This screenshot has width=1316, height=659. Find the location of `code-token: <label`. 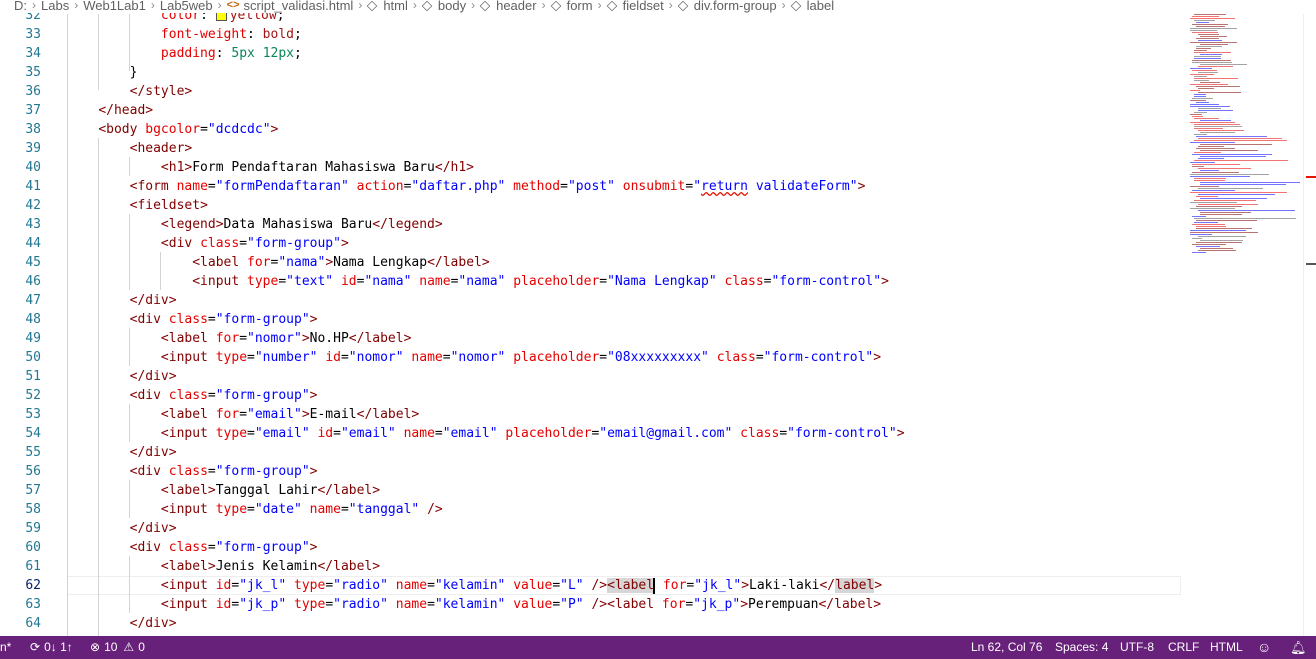

code-token: <label is located at coordinates (631, 585).